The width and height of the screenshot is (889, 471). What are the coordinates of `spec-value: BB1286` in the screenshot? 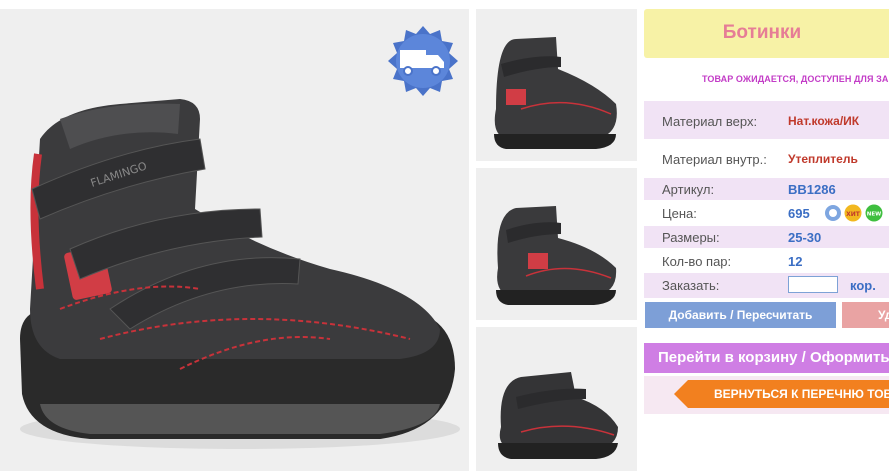 It's located at (812, 189).